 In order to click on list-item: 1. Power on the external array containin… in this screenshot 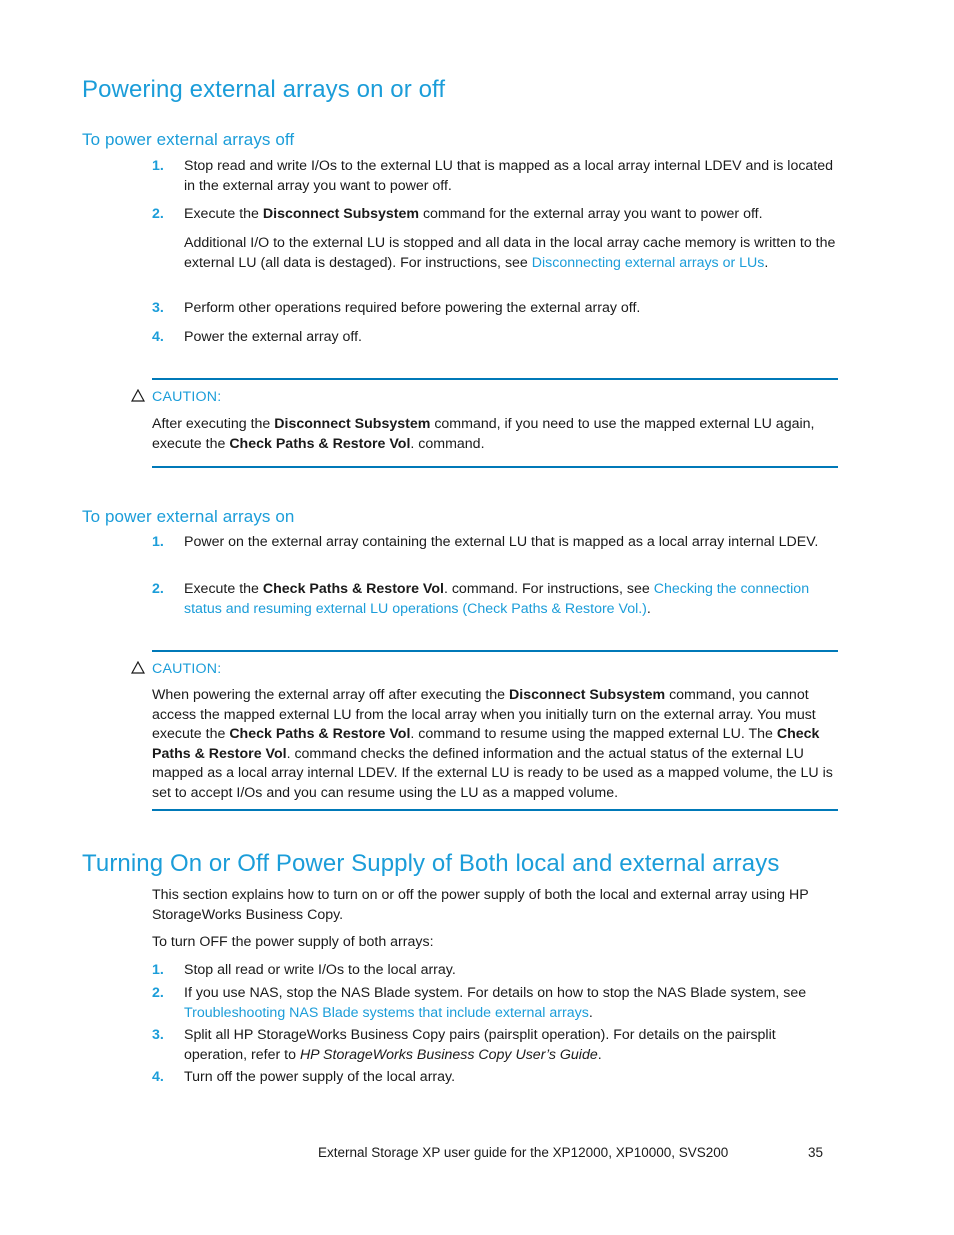, I will do `click(496, 543)`.